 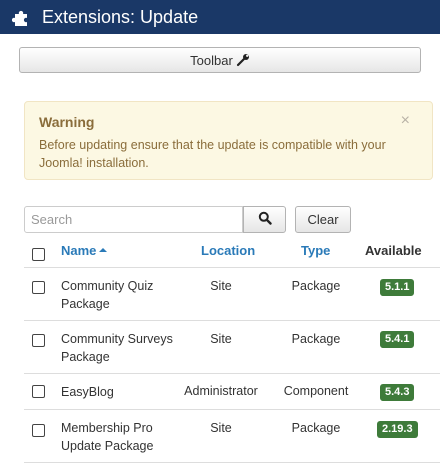 I want to click on extension-name: Membership Pro Update Package, so click(x=107, y=437).